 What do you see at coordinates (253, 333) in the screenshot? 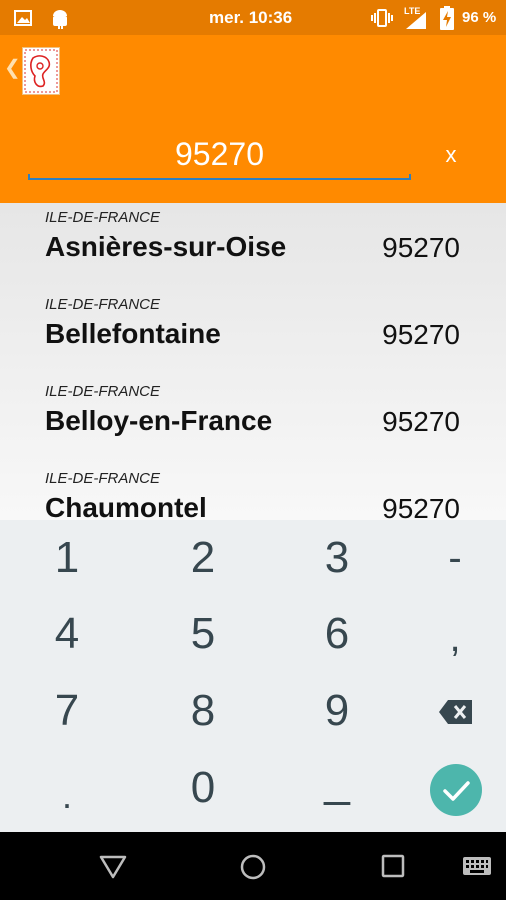
I see `list-item: ILE-DE-FRANCE Bellefontaine 95270` at bounding box center [253, 333].